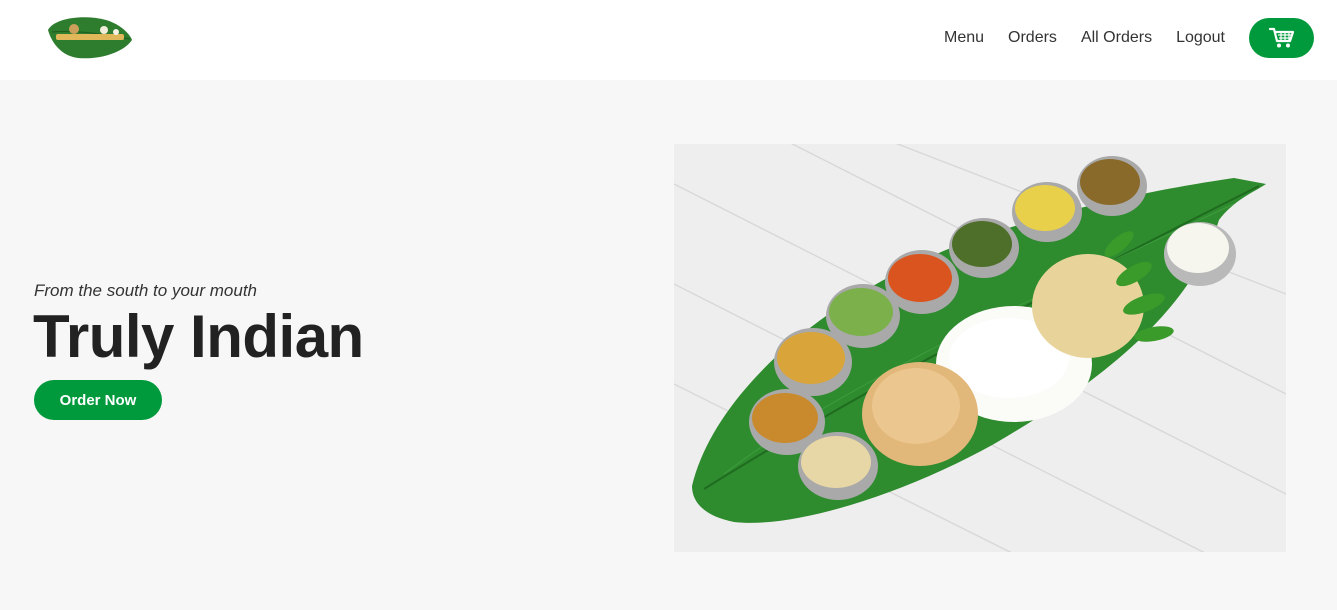  What do you see at coordinates (668, 40) in the screenshot?
I see `navbar: Menu Orders All Orders Logout` at bounding box center [668, 40].